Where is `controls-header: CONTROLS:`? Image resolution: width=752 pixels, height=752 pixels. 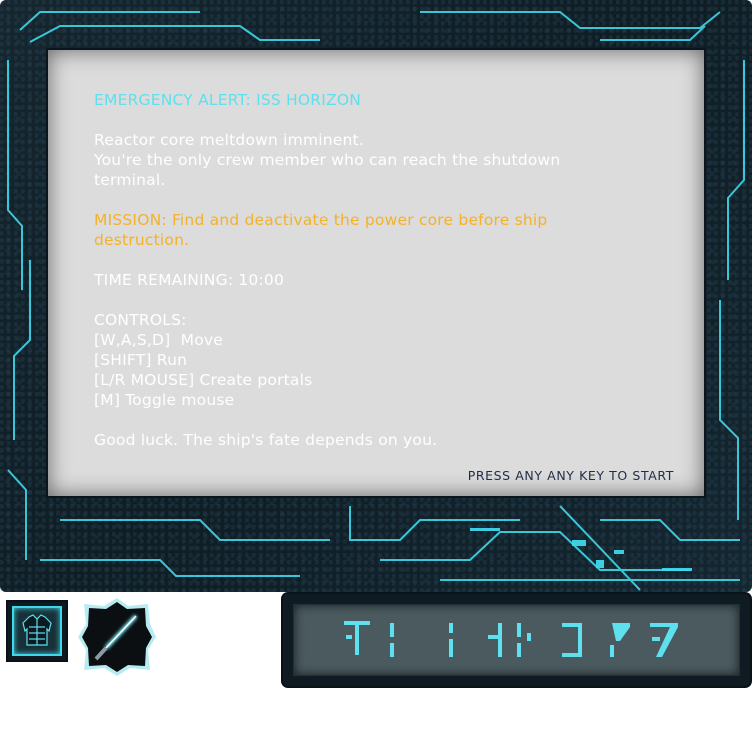 controls-header: CONTROLS: is located at coordinates (140, 320).